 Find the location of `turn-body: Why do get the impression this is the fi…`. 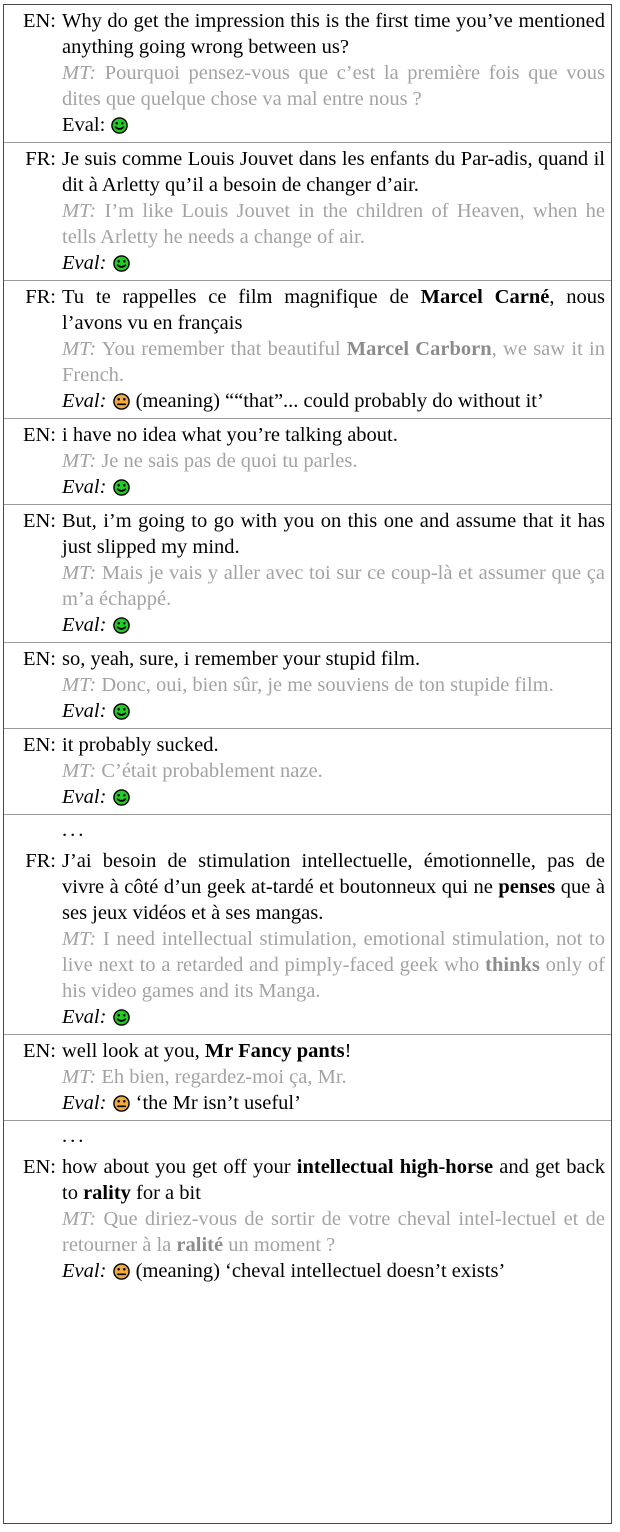

turn-body: Why do get the impression this is the fi… is located at coordinates (333, 73).